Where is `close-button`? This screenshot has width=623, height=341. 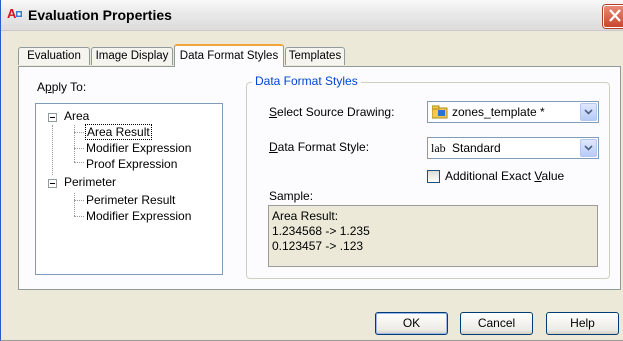 close-button is located at coordinates (613, 16).